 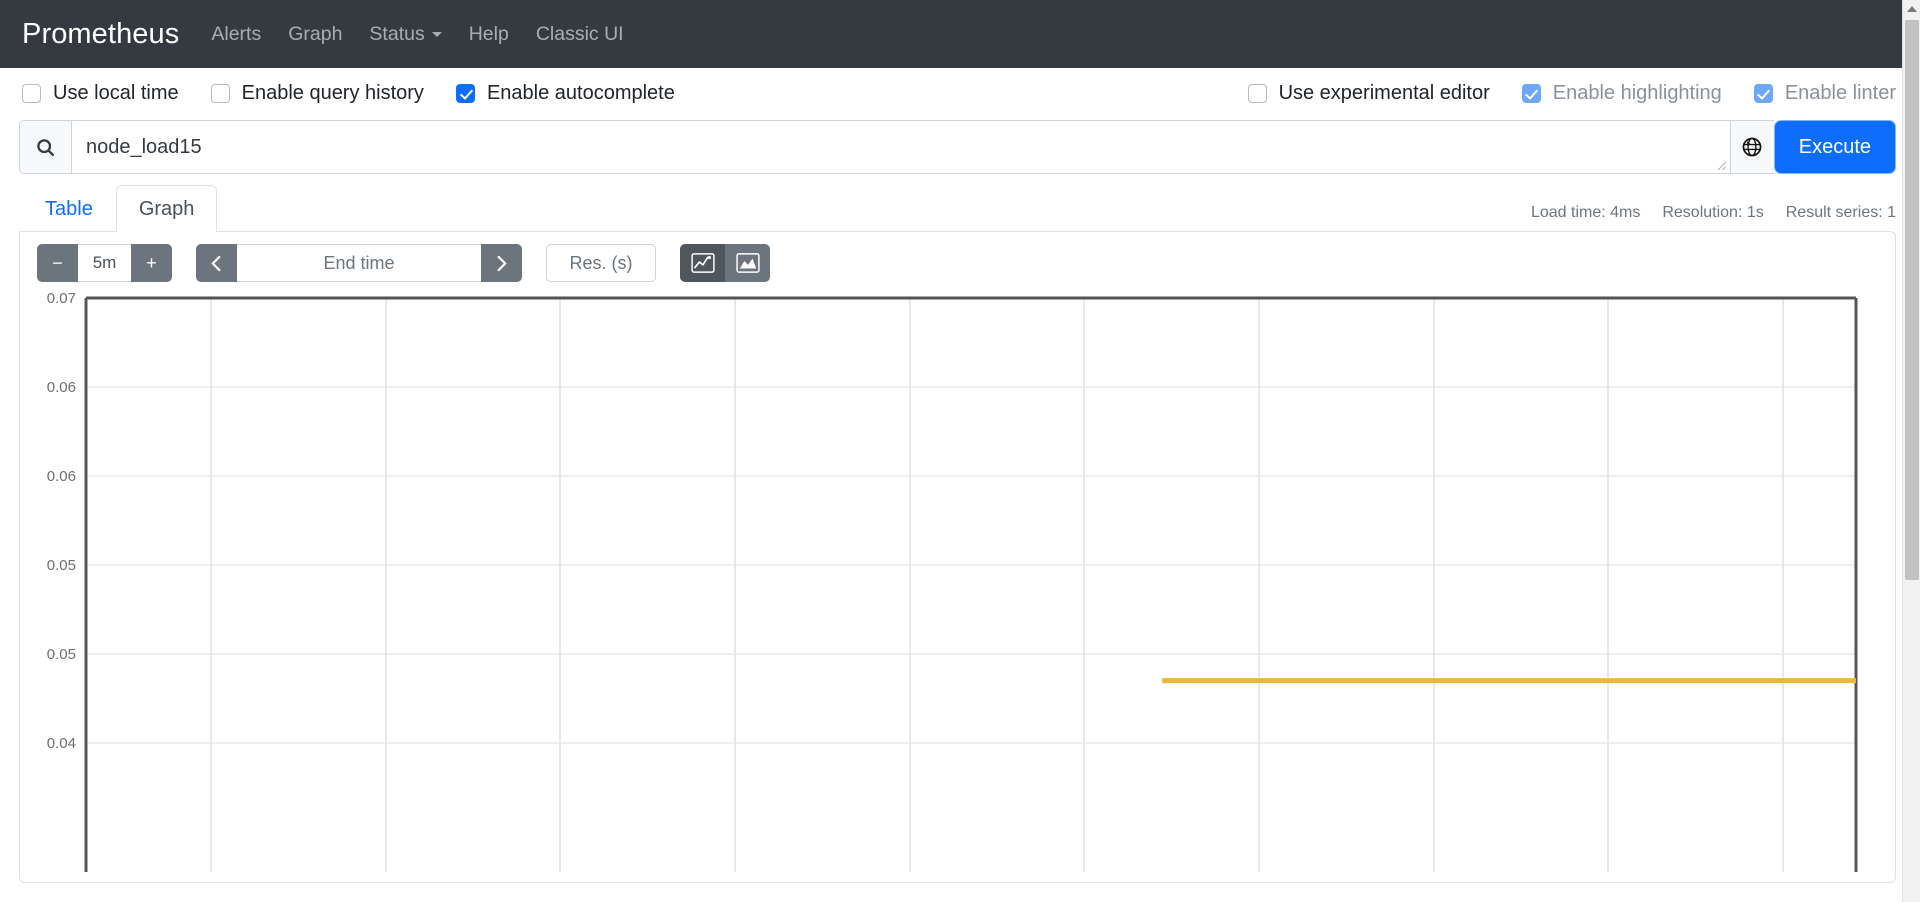 I want to click on end-time-group: End time, so click(x=359, y=263).